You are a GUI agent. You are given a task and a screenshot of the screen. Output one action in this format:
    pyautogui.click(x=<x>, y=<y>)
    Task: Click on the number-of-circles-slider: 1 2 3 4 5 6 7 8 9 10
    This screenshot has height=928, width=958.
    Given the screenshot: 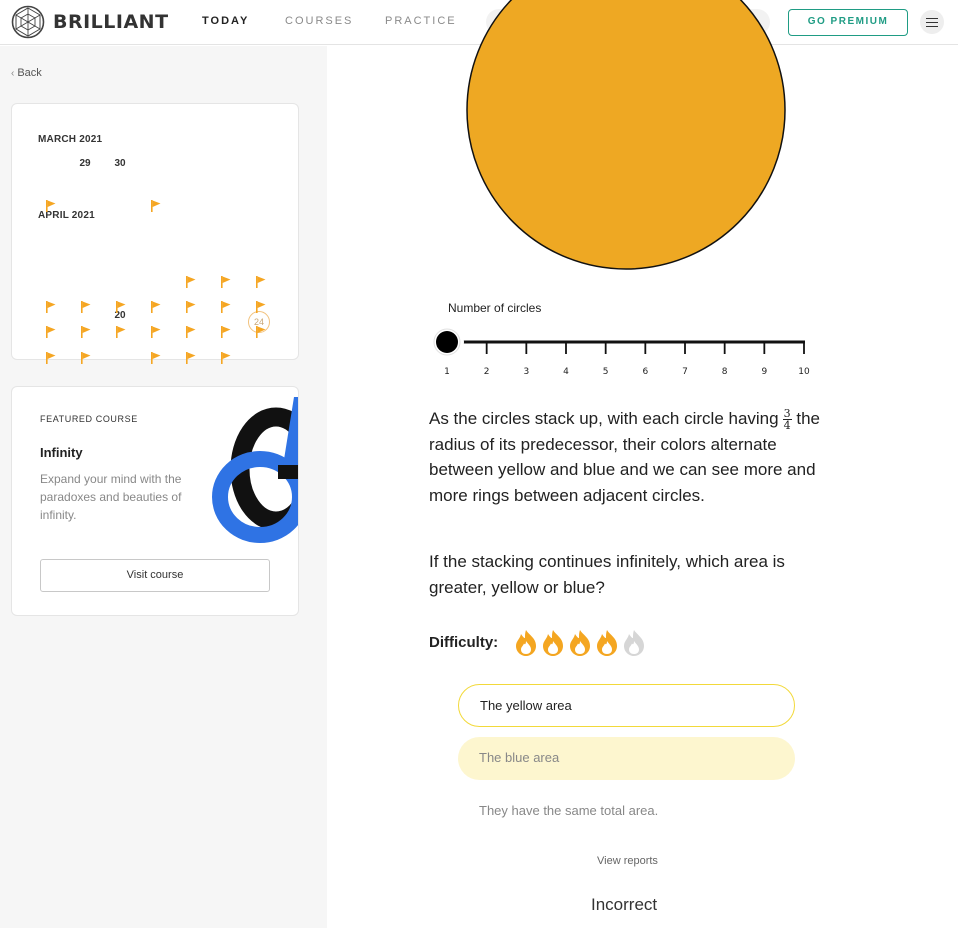 What is the action you would take?
    pyautogui.click(x=622, y=352)
    